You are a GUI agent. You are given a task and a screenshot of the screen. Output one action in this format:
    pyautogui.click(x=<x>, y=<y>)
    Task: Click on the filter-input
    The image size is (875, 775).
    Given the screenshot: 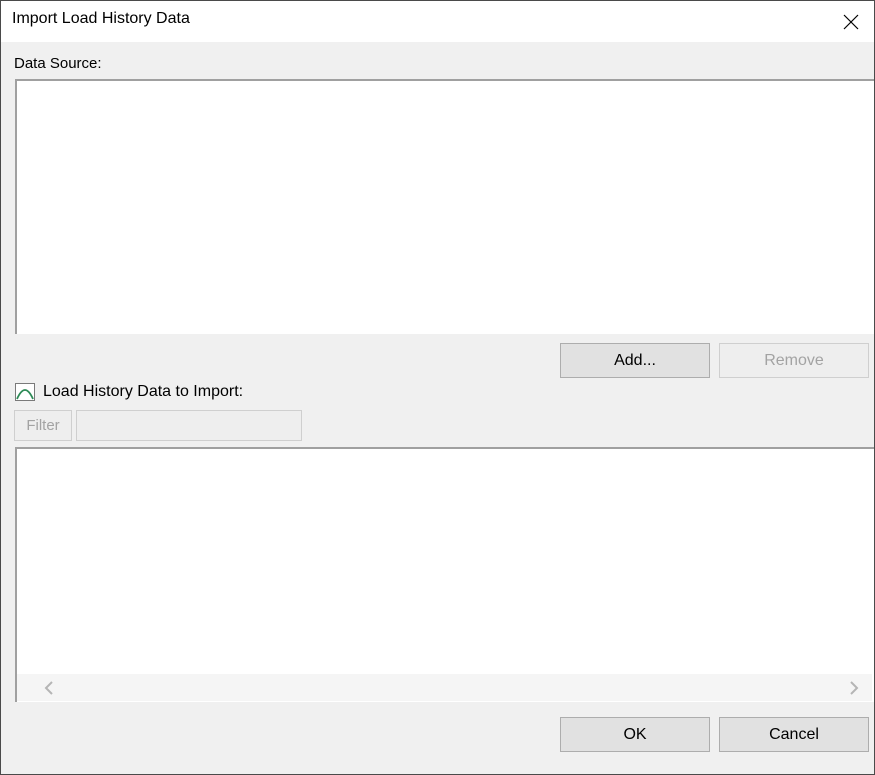 What is the action you would take?
    pyautogui.click(x=189, y=425)
    